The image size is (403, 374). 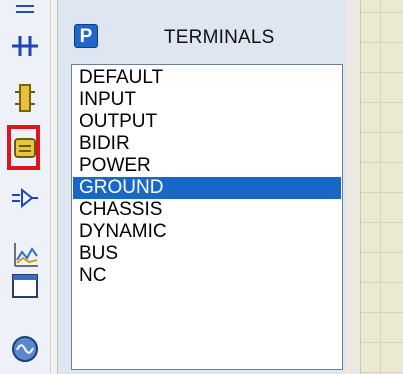 What do you see at coordinates (207, 78) in the screenshot?
I see `list-item-default: DEFAULT` at bounding box center [207, 78].